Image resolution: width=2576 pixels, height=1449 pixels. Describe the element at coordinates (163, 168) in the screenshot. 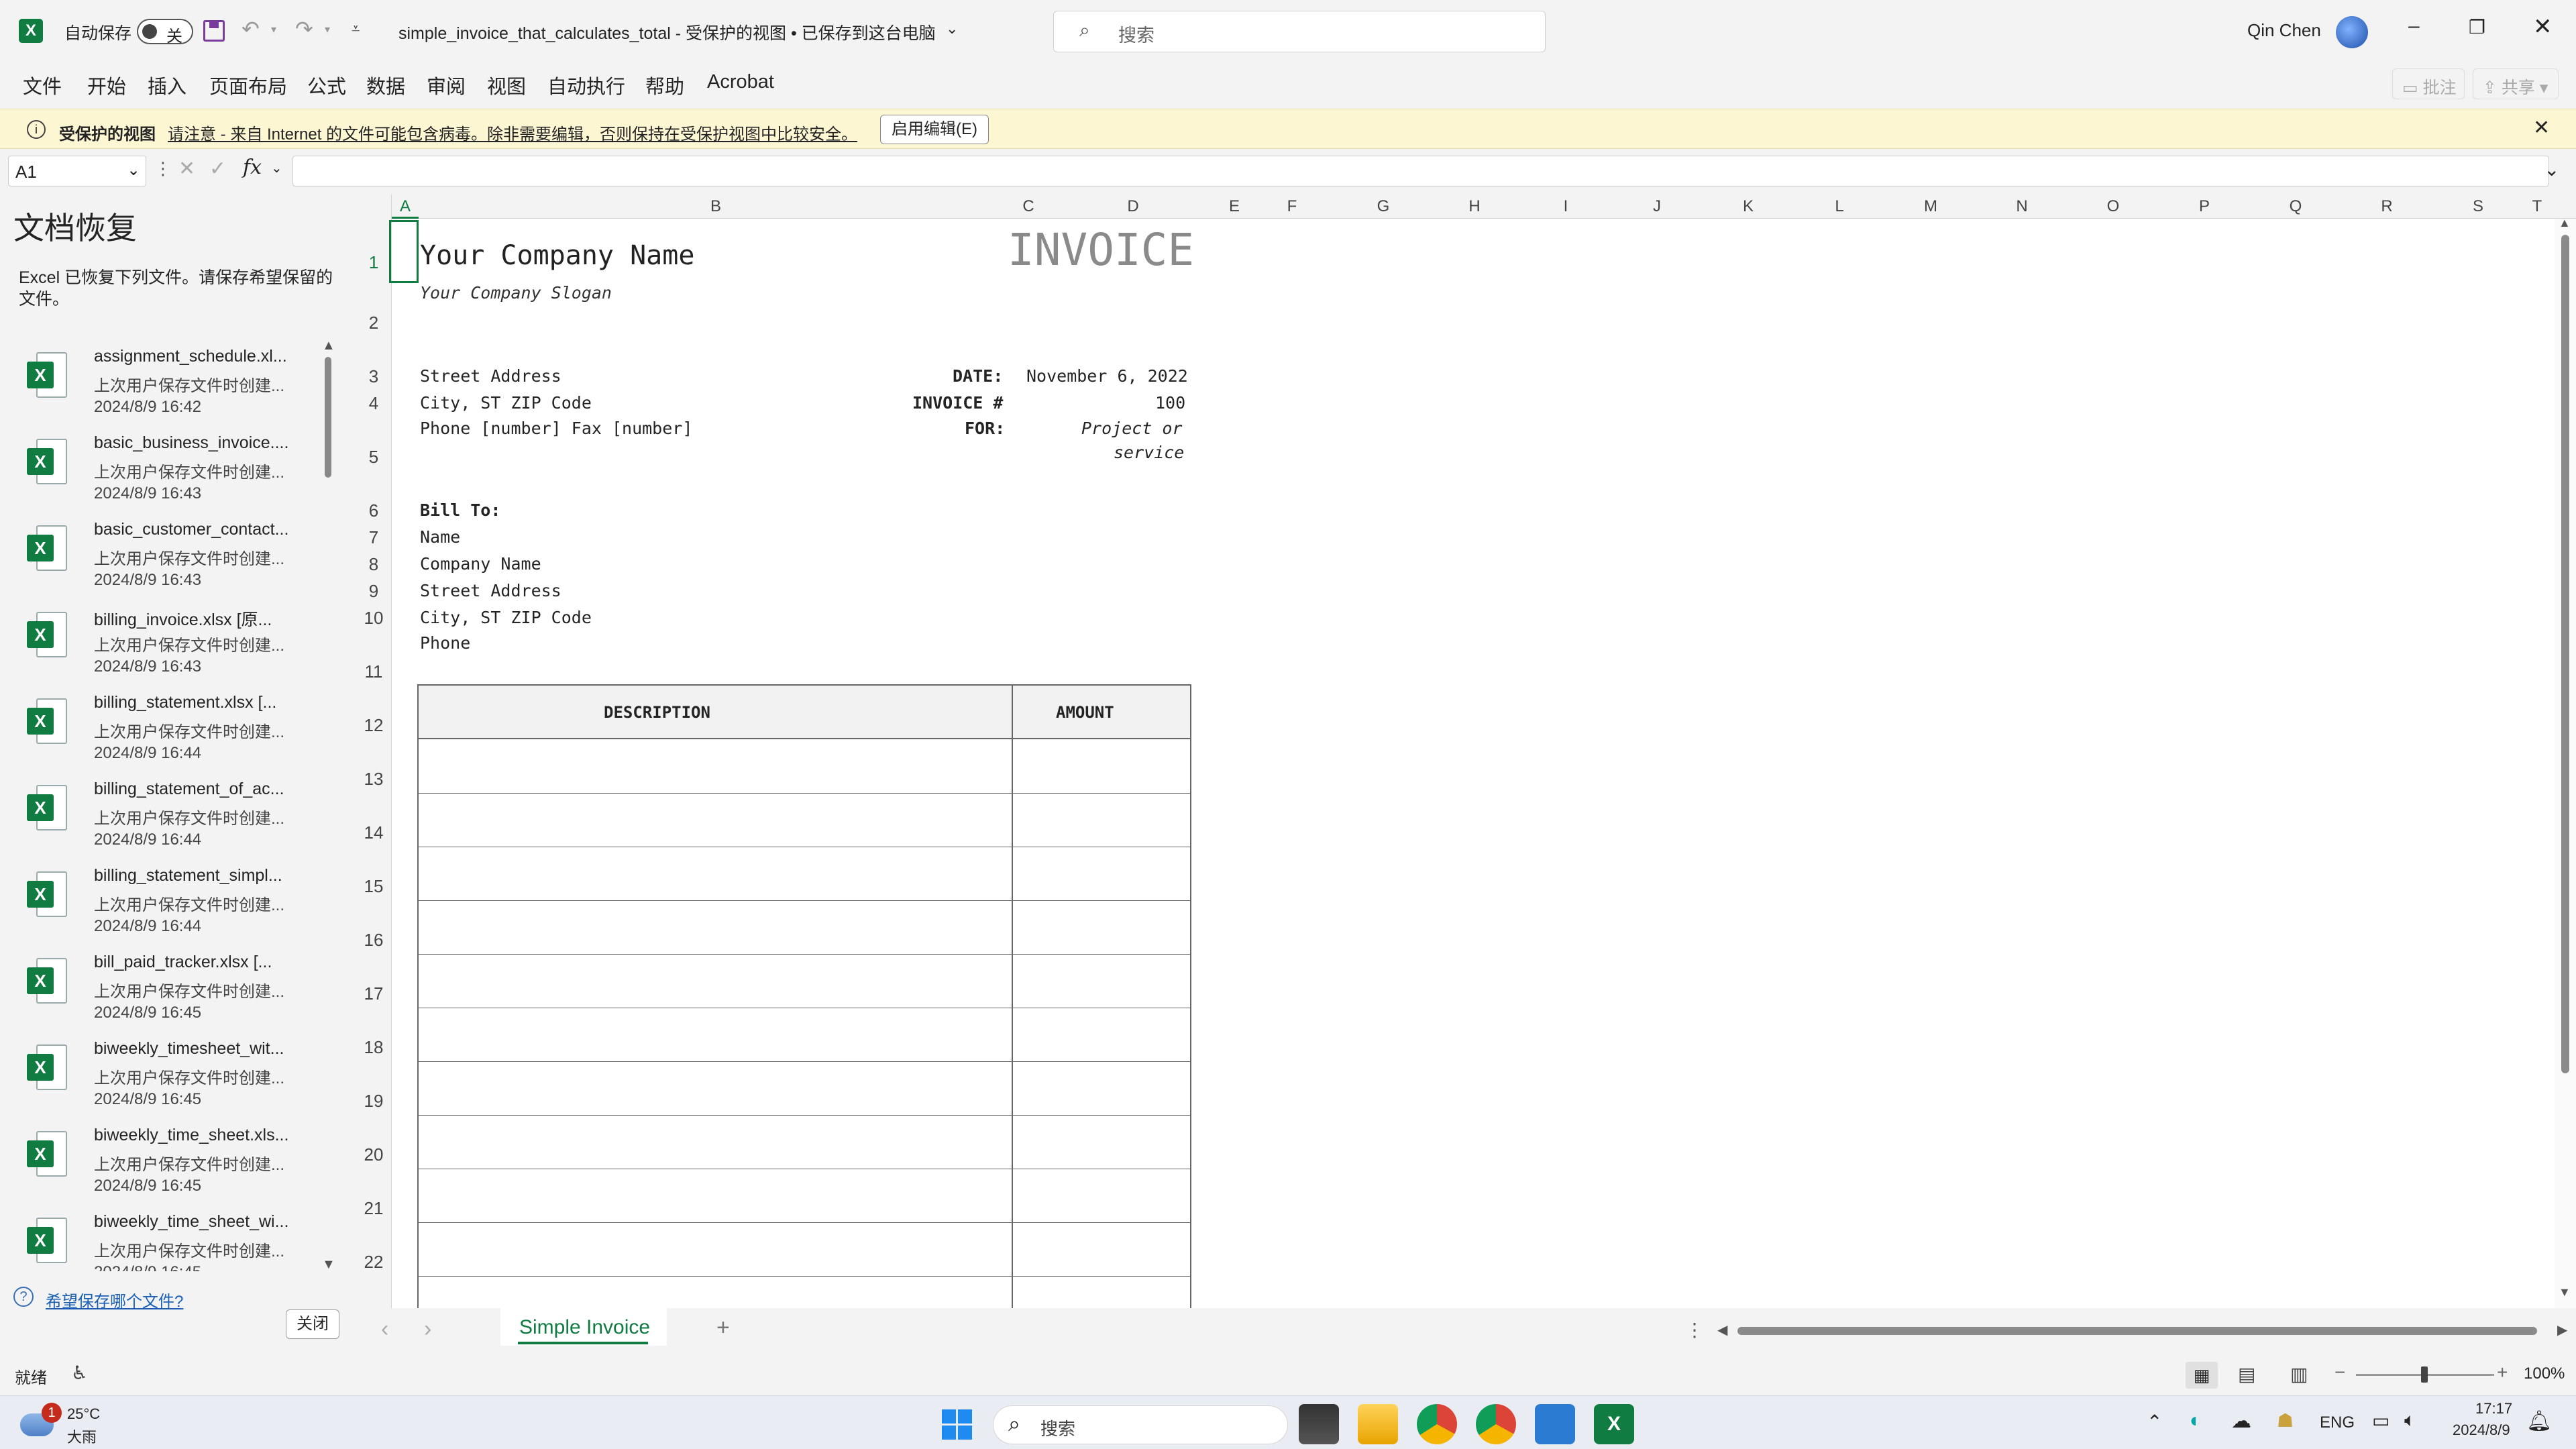

I see `more-icon: ⋮` at that location.